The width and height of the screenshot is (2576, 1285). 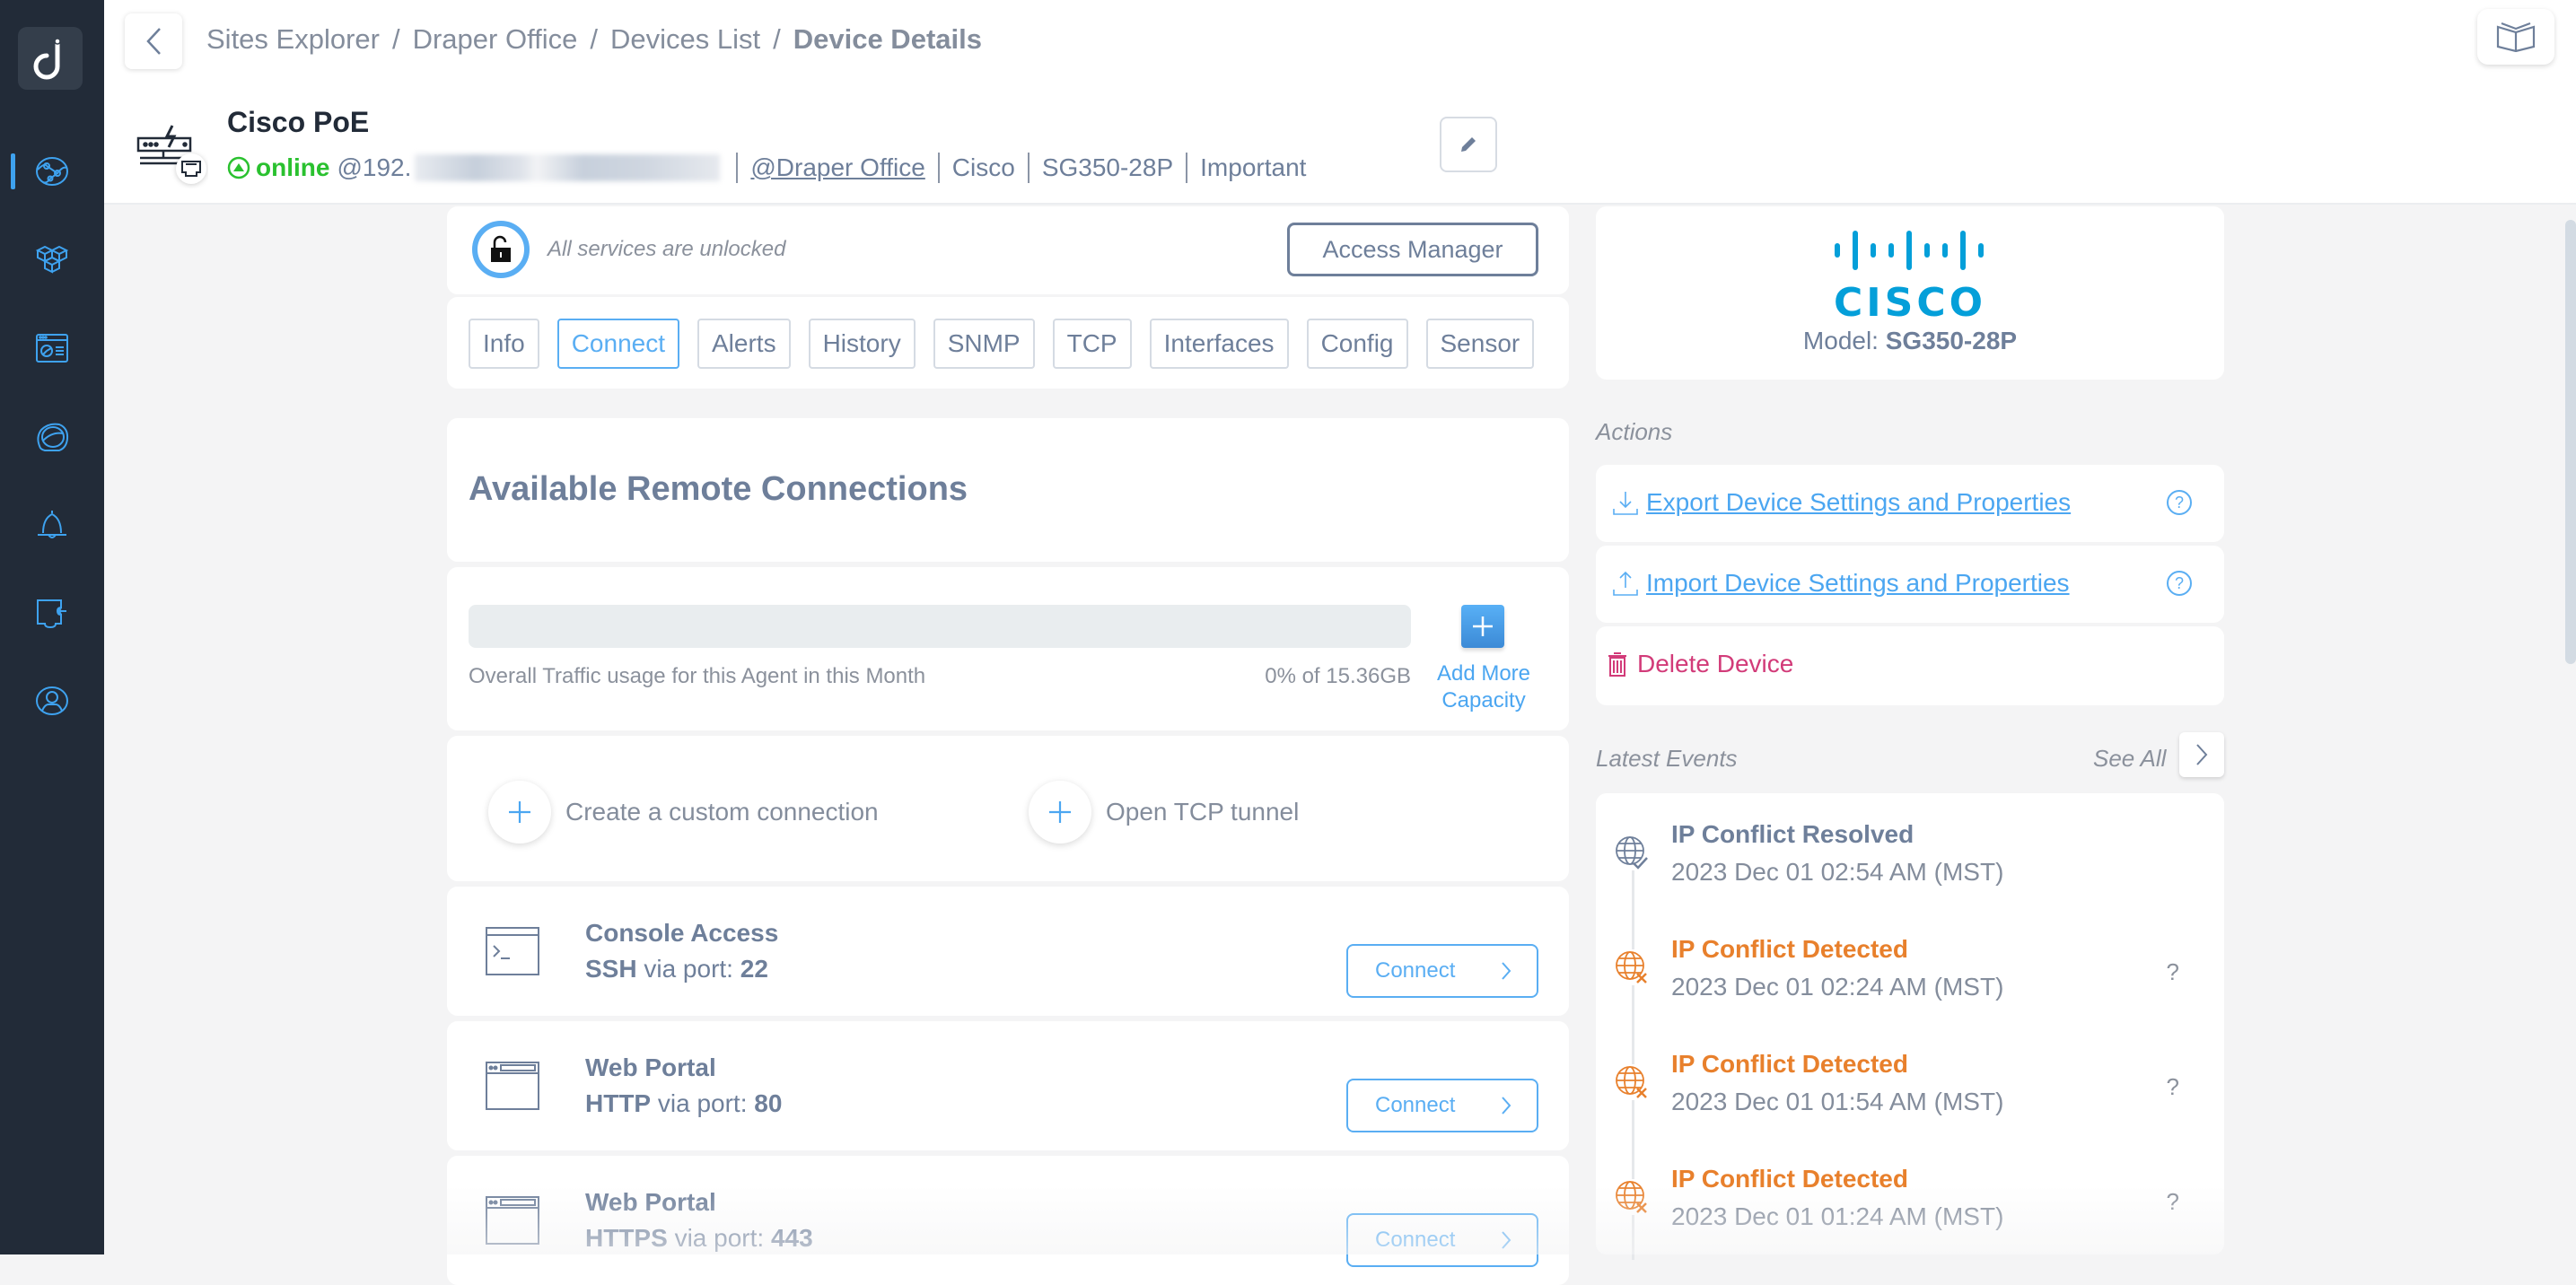 I want to click on breadcrumb-item-devices-list: Devices List, so click(x=685, y=39).